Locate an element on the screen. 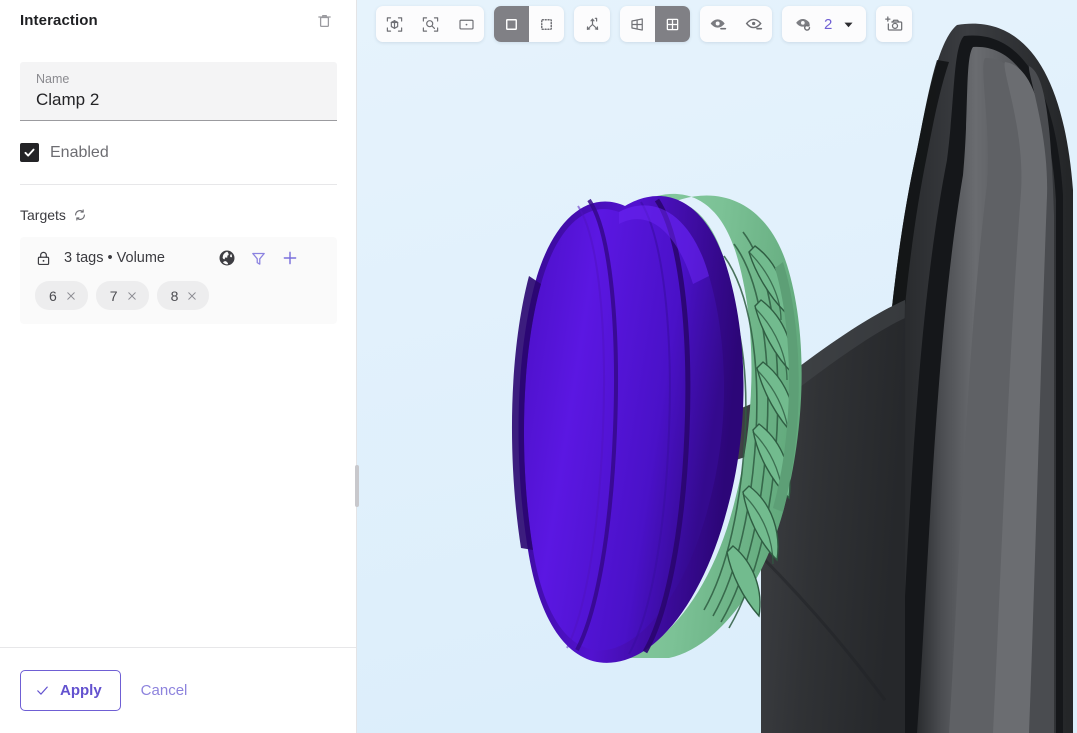 The height and width of the screenshot is (733, 1077). dashed-box-select-icon is located at coordinates (546, 24).